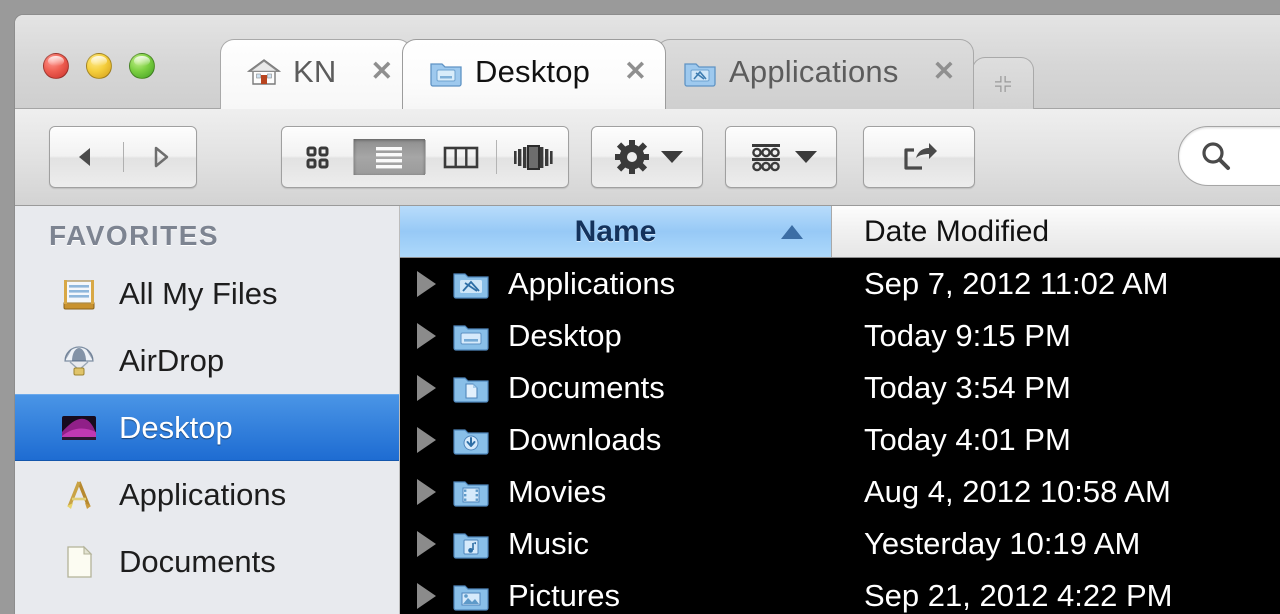  Describe the element at coordinates (533, 71) in the screenshot. I see `tab-label: Desktop` at that location.